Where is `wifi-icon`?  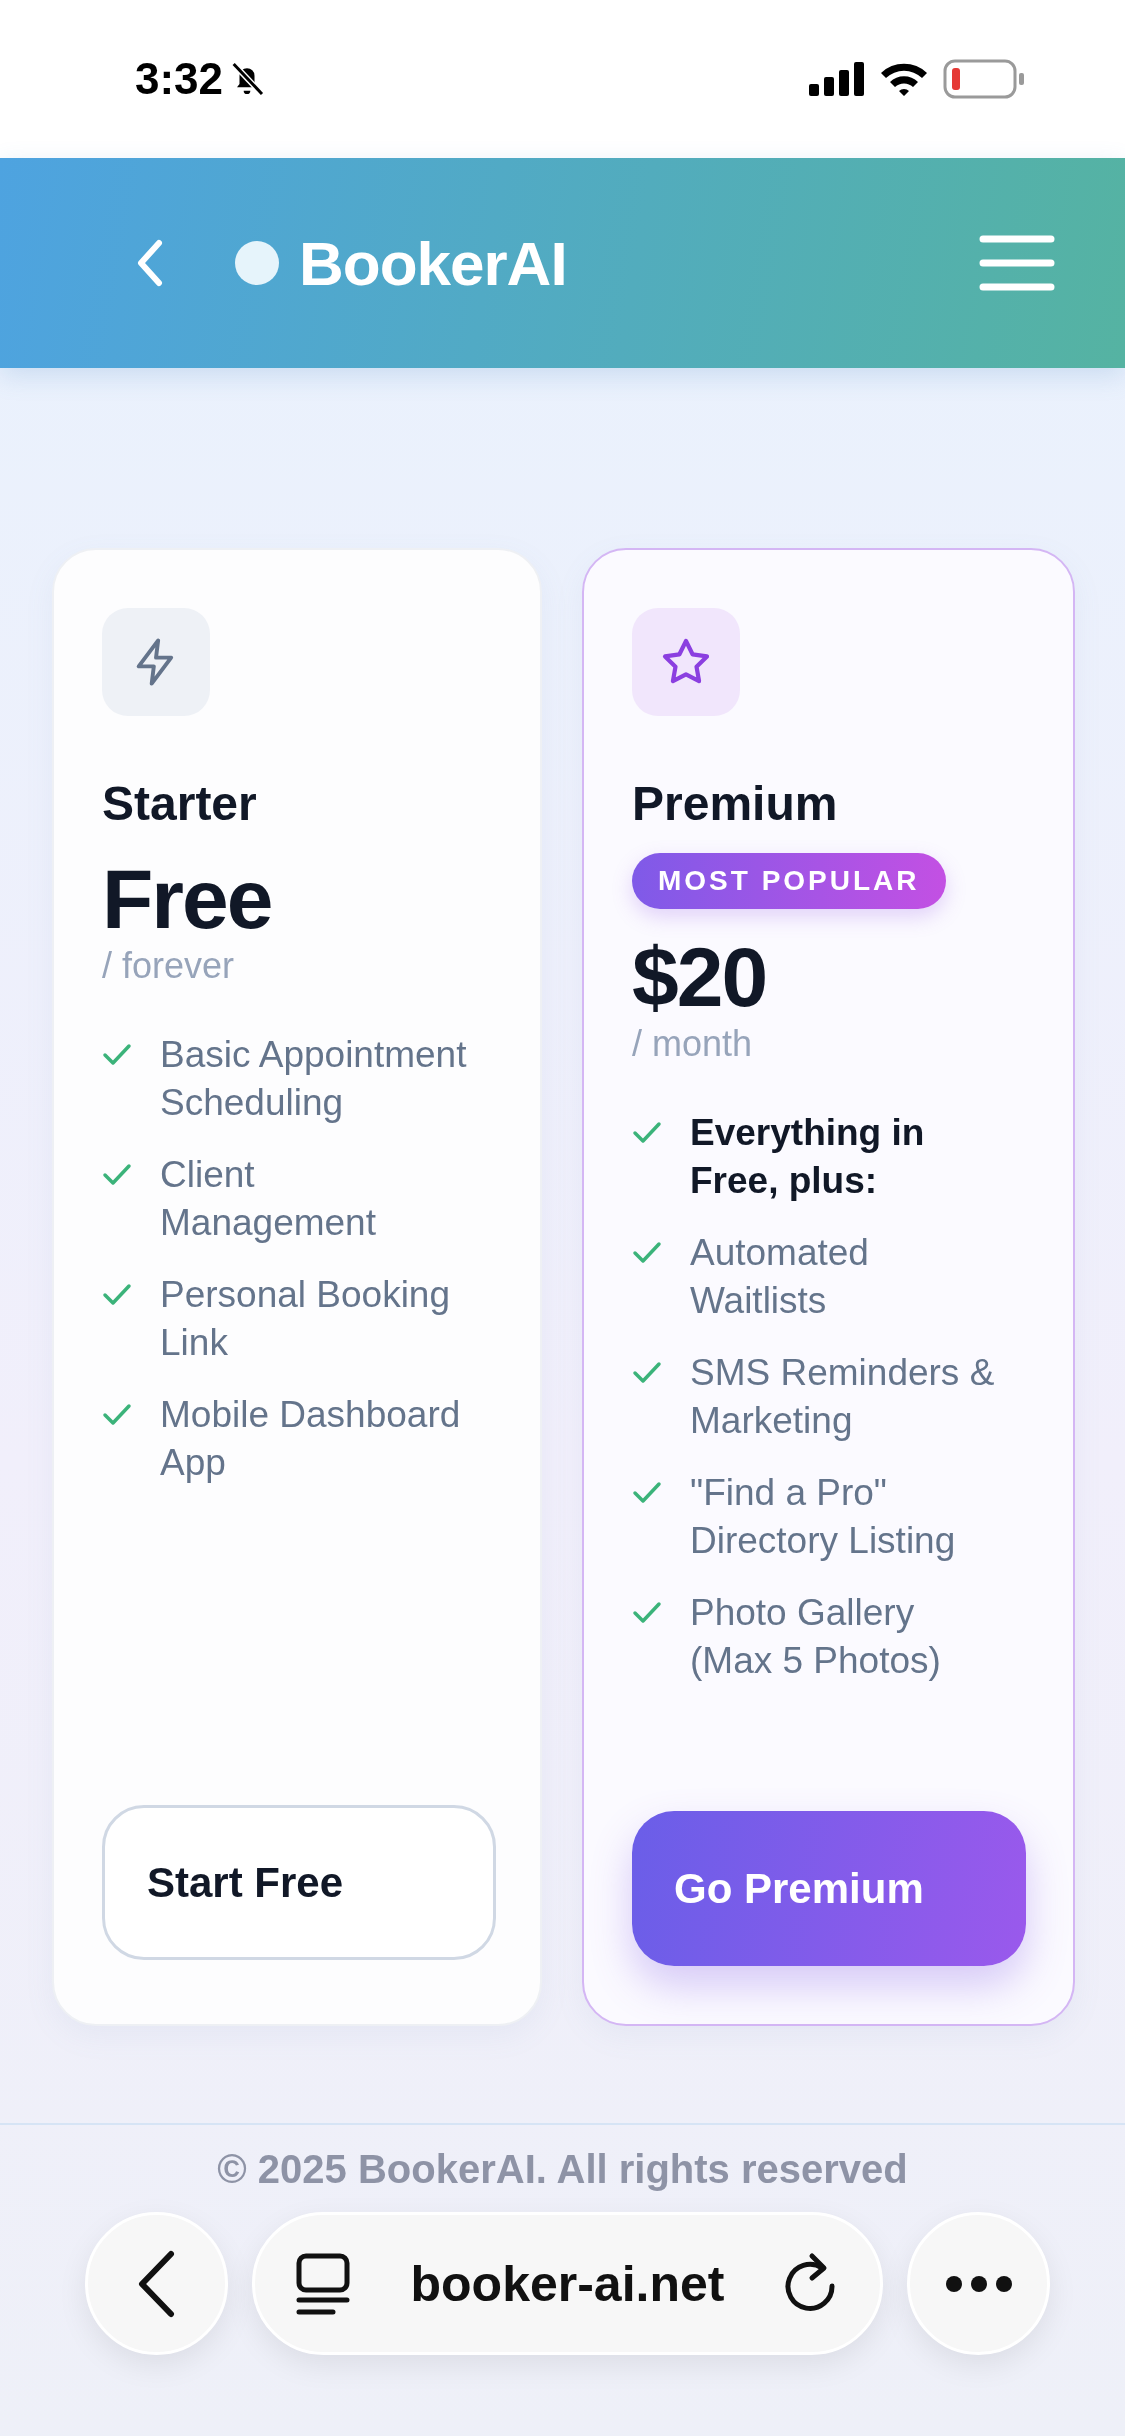 wifi-icon is located at coordinates (904, 79).